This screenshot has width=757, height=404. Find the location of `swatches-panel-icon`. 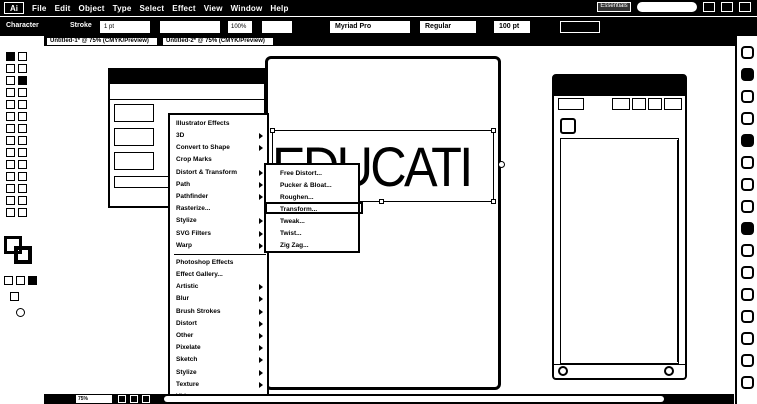

swatches-panel-icon is located at coordinates (747, 74).